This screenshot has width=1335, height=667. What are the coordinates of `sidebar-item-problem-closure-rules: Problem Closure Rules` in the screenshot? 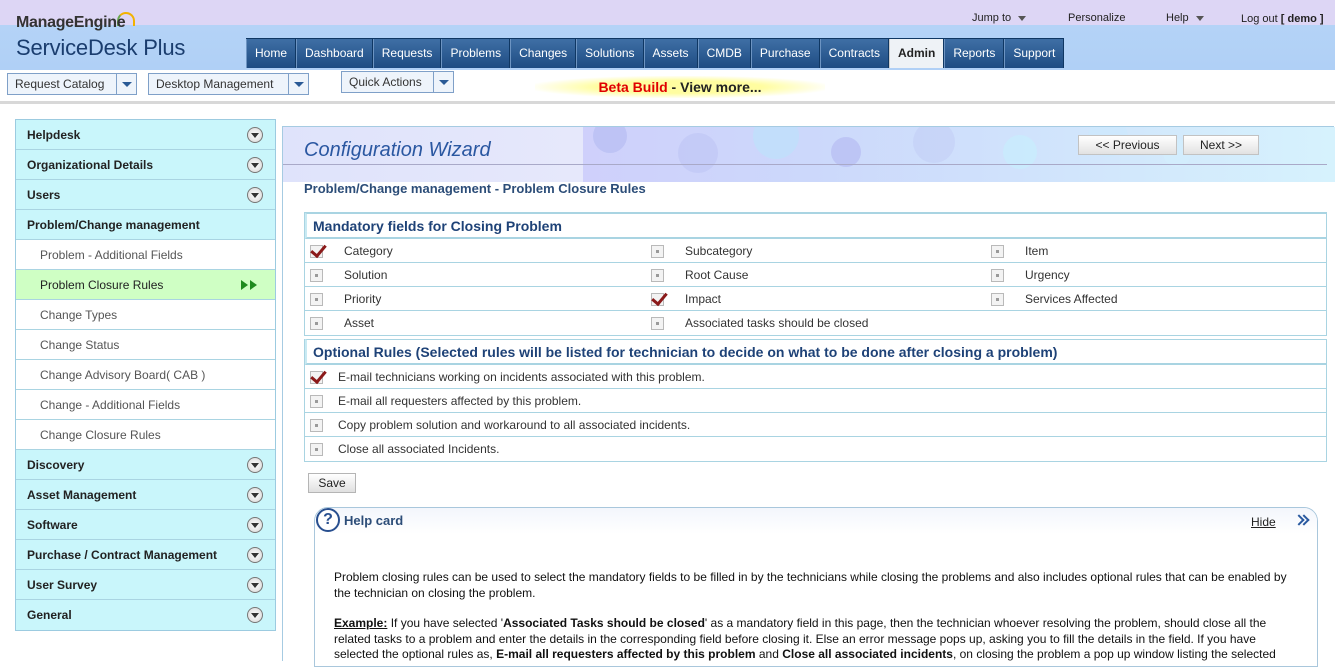 It's located at (145, 285).